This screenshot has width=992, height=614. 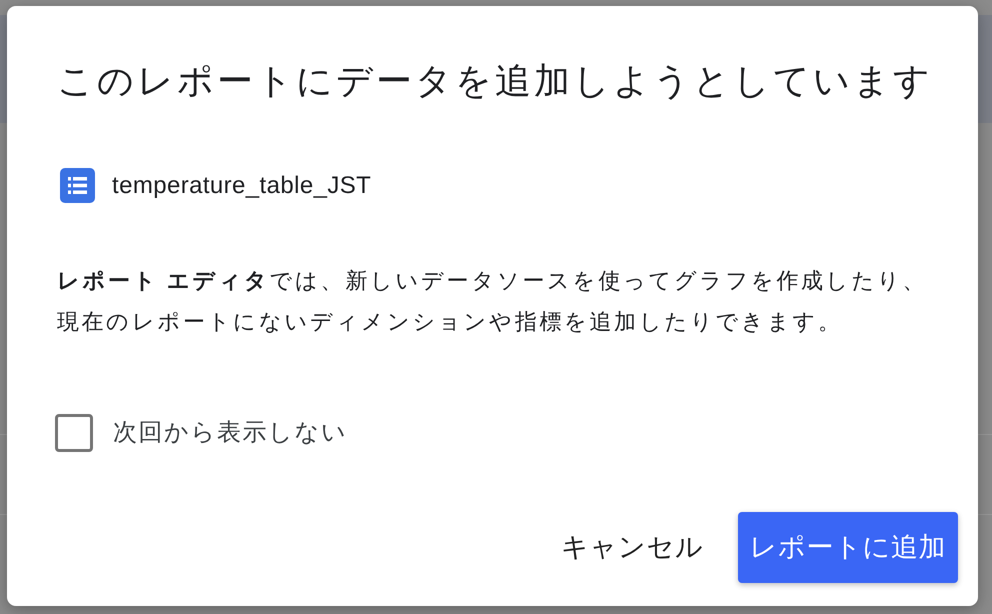 What do you see at coordinates (74, 433) in the screenshot?
I see `checkbox` at bounding box center [74, 433].